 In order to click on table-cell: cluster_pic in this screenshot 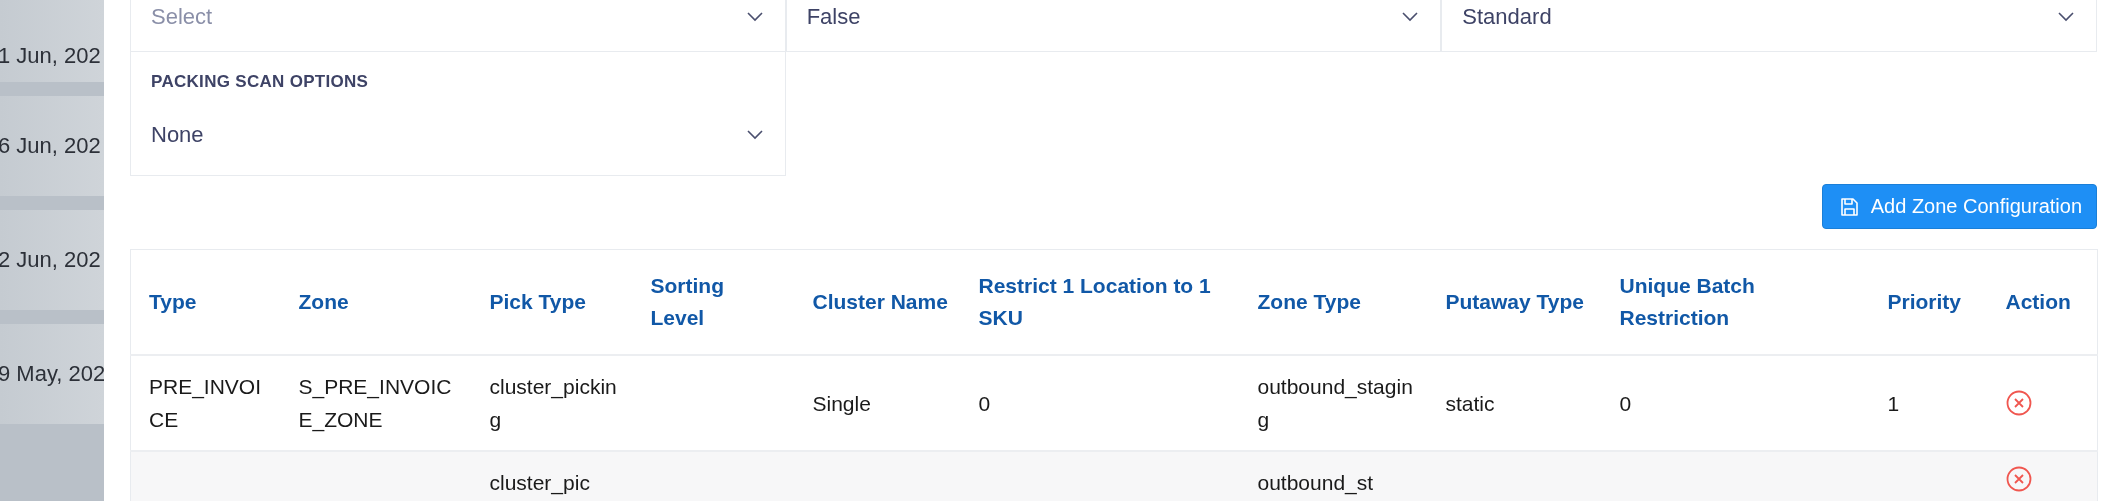, I will do `click(539, 482)`.